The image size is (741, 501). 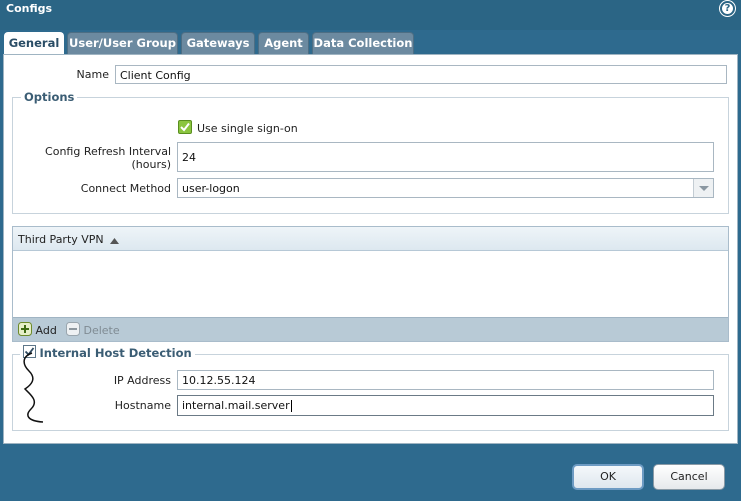 What do you see at coordinates (61, 239) in the screenshot?
I see `vpn-column-label: Third Party VPN` at bounding box center [61, 239].